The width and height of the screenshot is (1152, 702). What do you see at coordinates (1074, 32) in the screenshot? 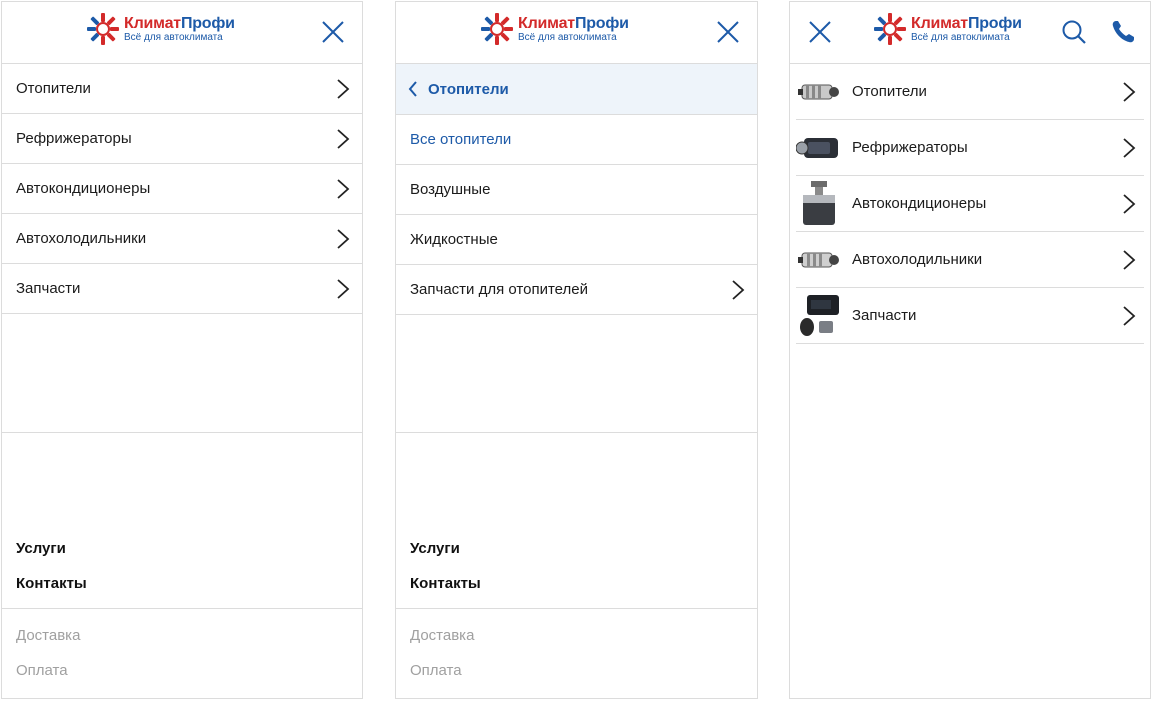
I see `search-icon` at bounding box center [1074, 32].